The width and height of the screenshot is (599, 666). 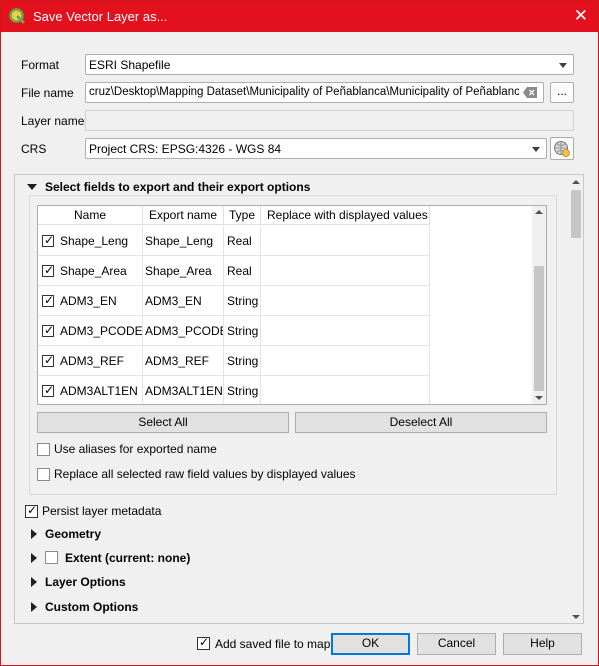 What do you see at coordinates (329, 120) in the screenshot?
I see `layername-input` at bounding box center [329, 120].